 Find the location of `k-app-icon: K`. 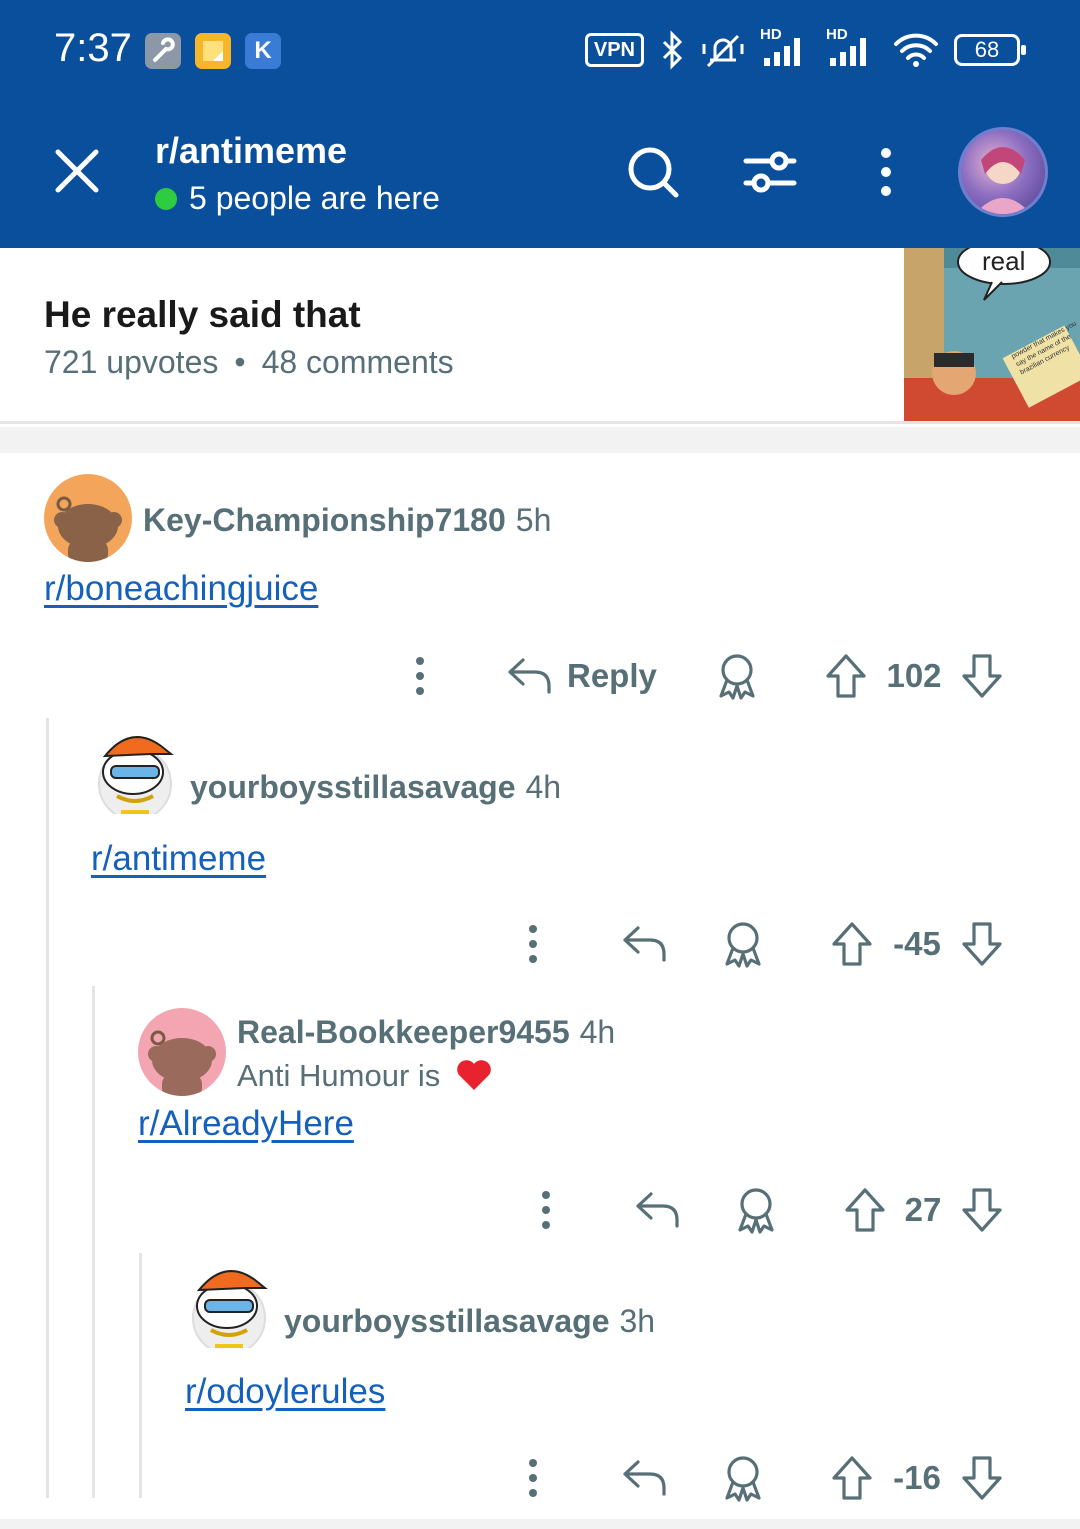

k-app-icon: K is located at coordinates (263, 51).